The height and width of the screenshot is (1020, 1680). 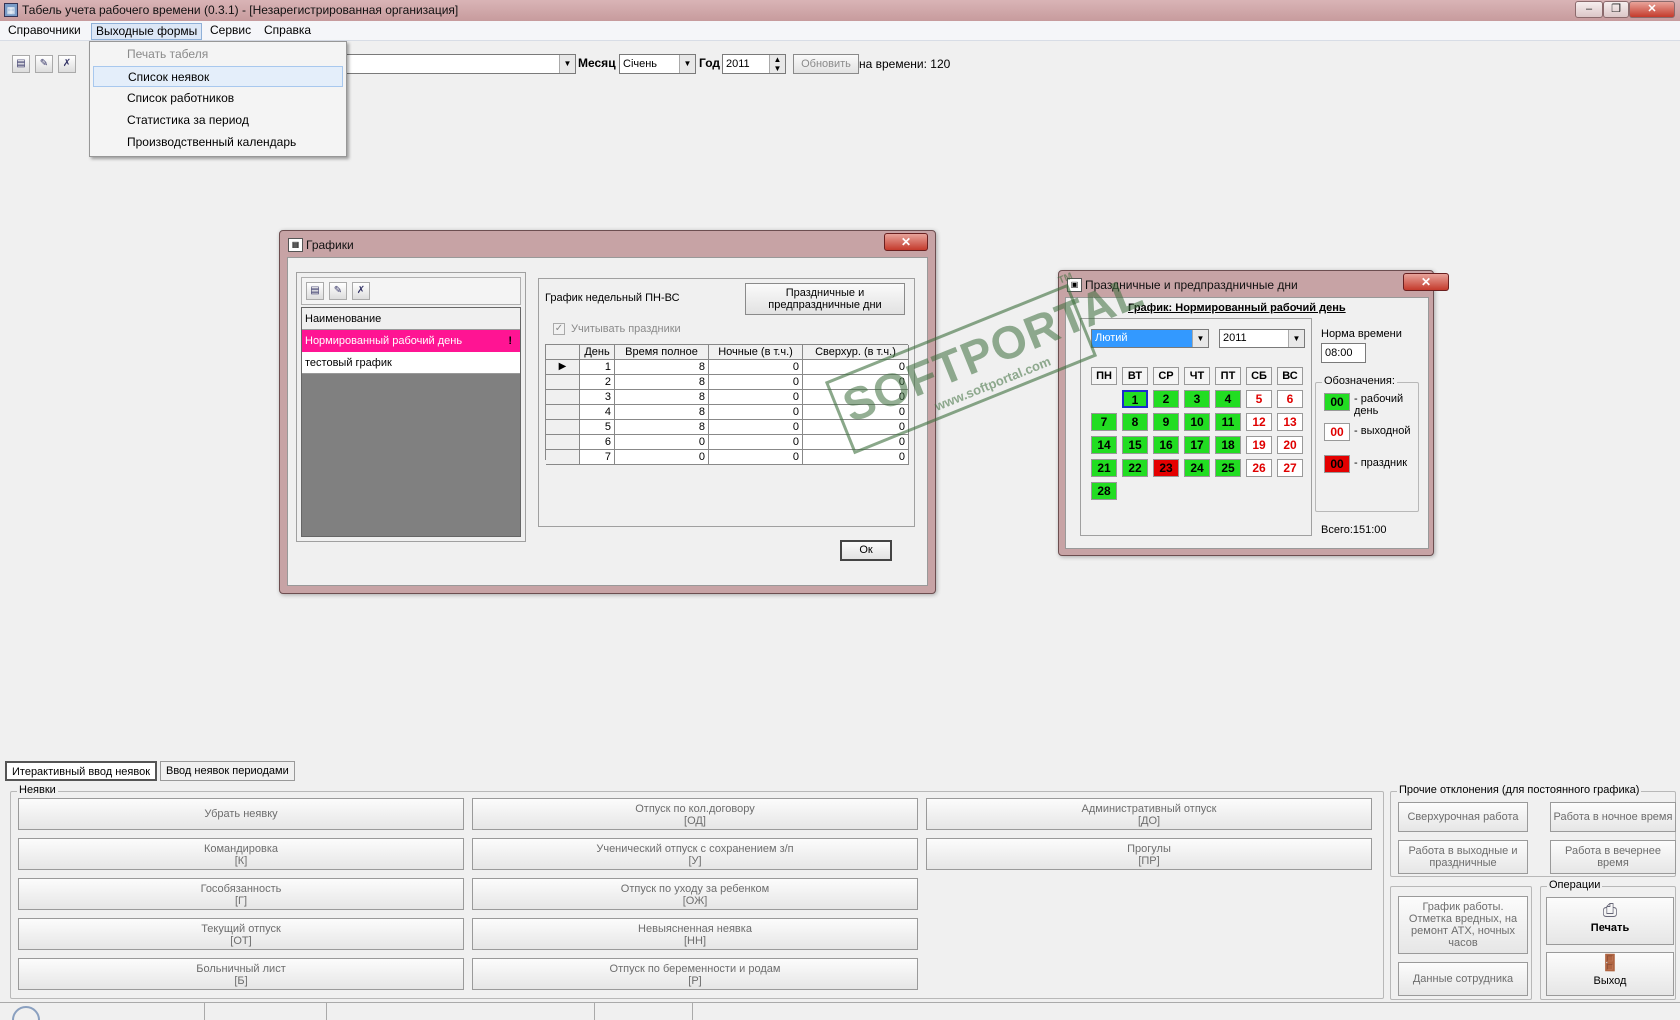 What do you see at coordinates (1228, 468) in the screenshot?
I see `calendar-day: 25` at bounding box center [1228, 468].